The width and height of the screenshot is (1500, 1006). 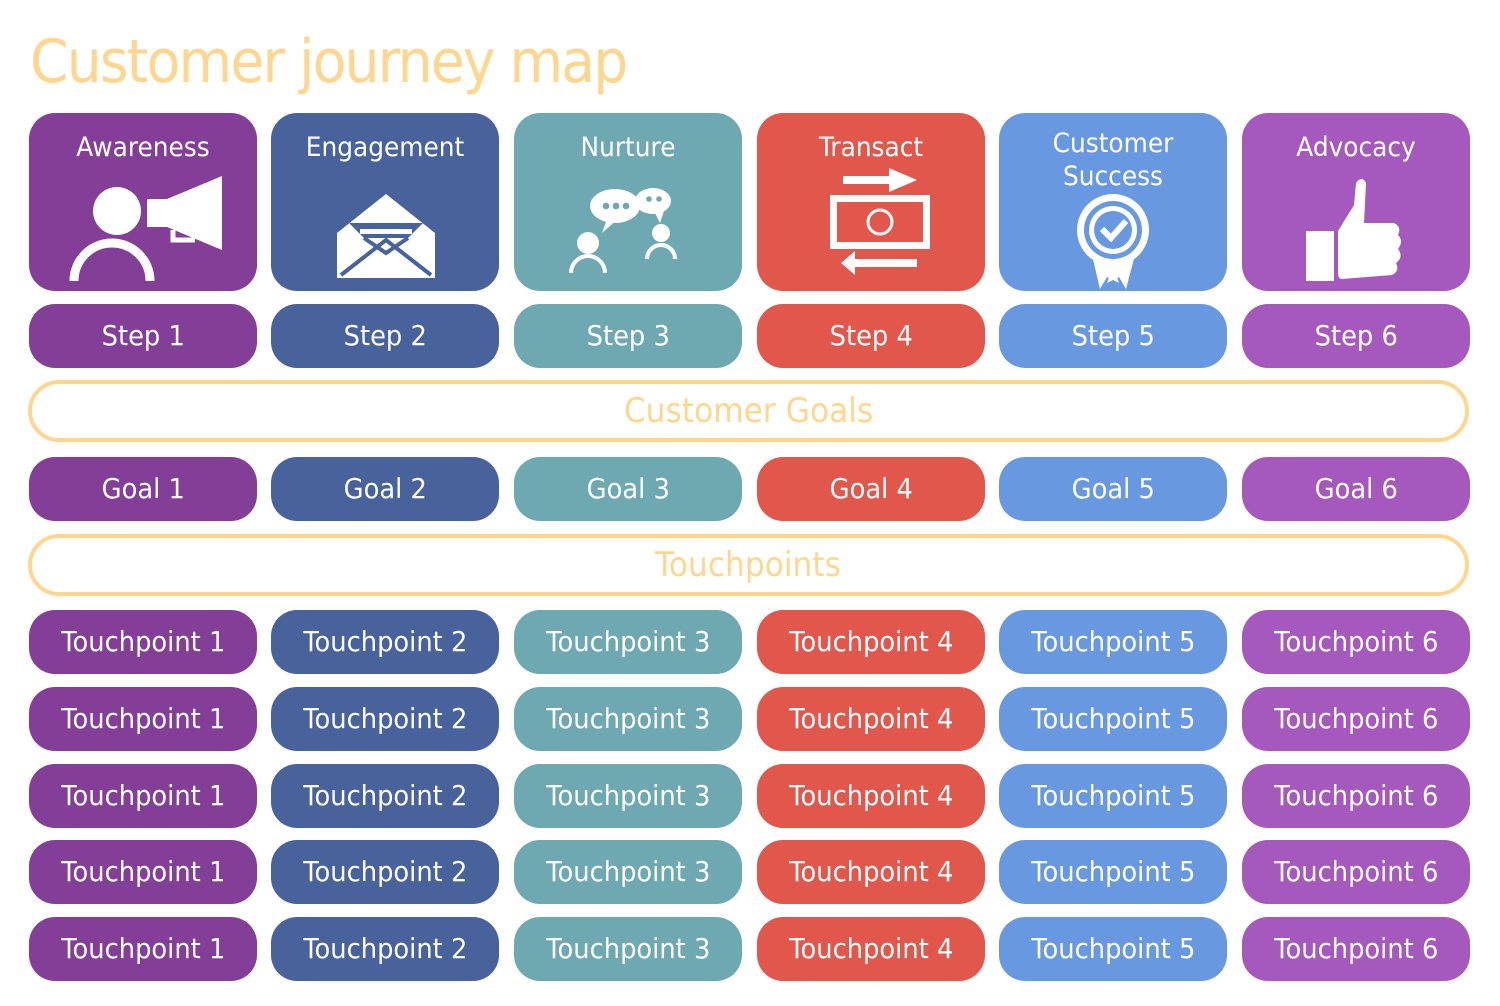 I want to click on stage-card-awareness: Awareness, so click(x=143, y=202).